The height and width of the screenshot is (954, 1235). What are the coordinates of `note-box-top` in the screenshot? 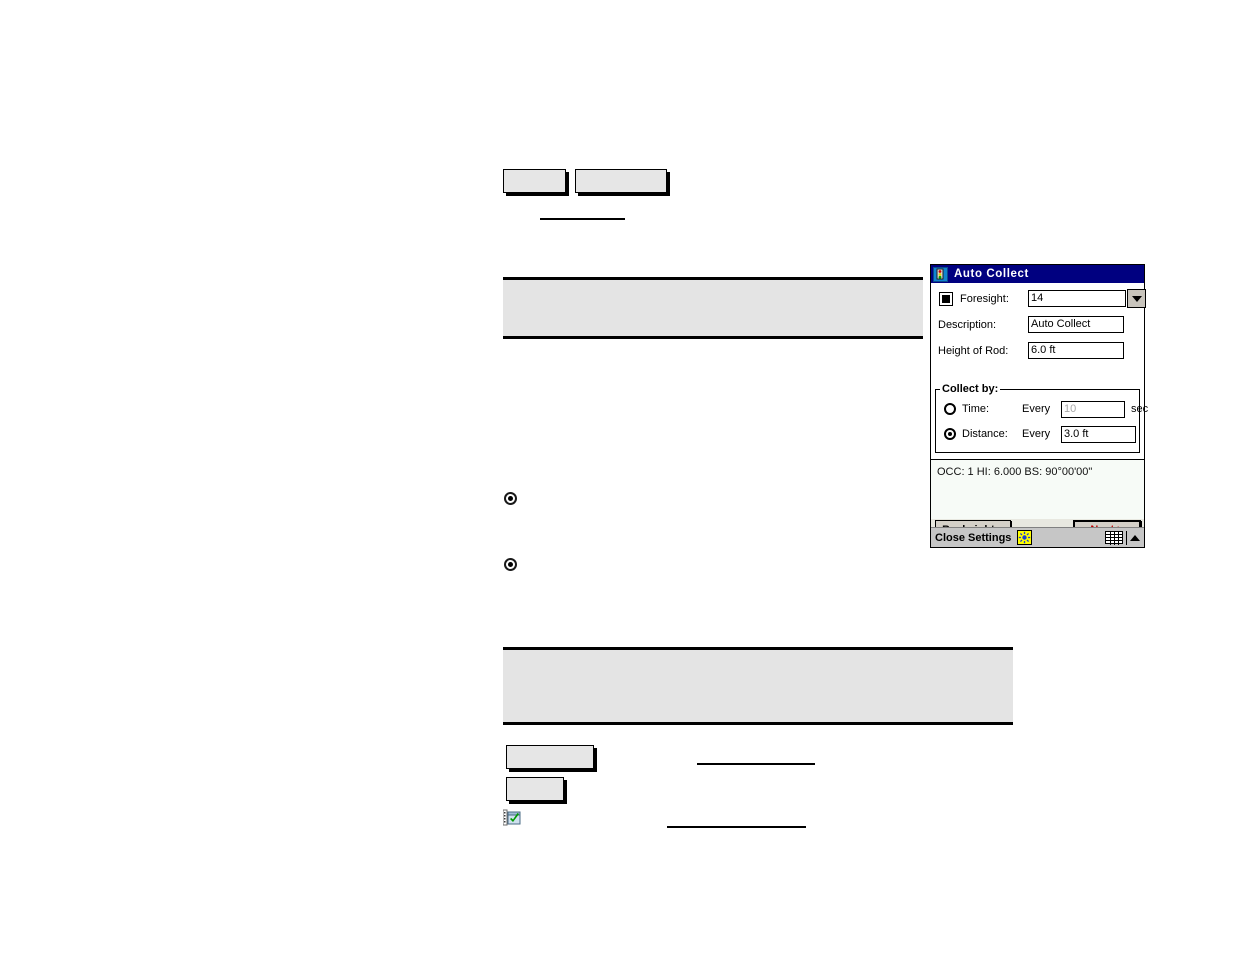 It's located at (713, 308).